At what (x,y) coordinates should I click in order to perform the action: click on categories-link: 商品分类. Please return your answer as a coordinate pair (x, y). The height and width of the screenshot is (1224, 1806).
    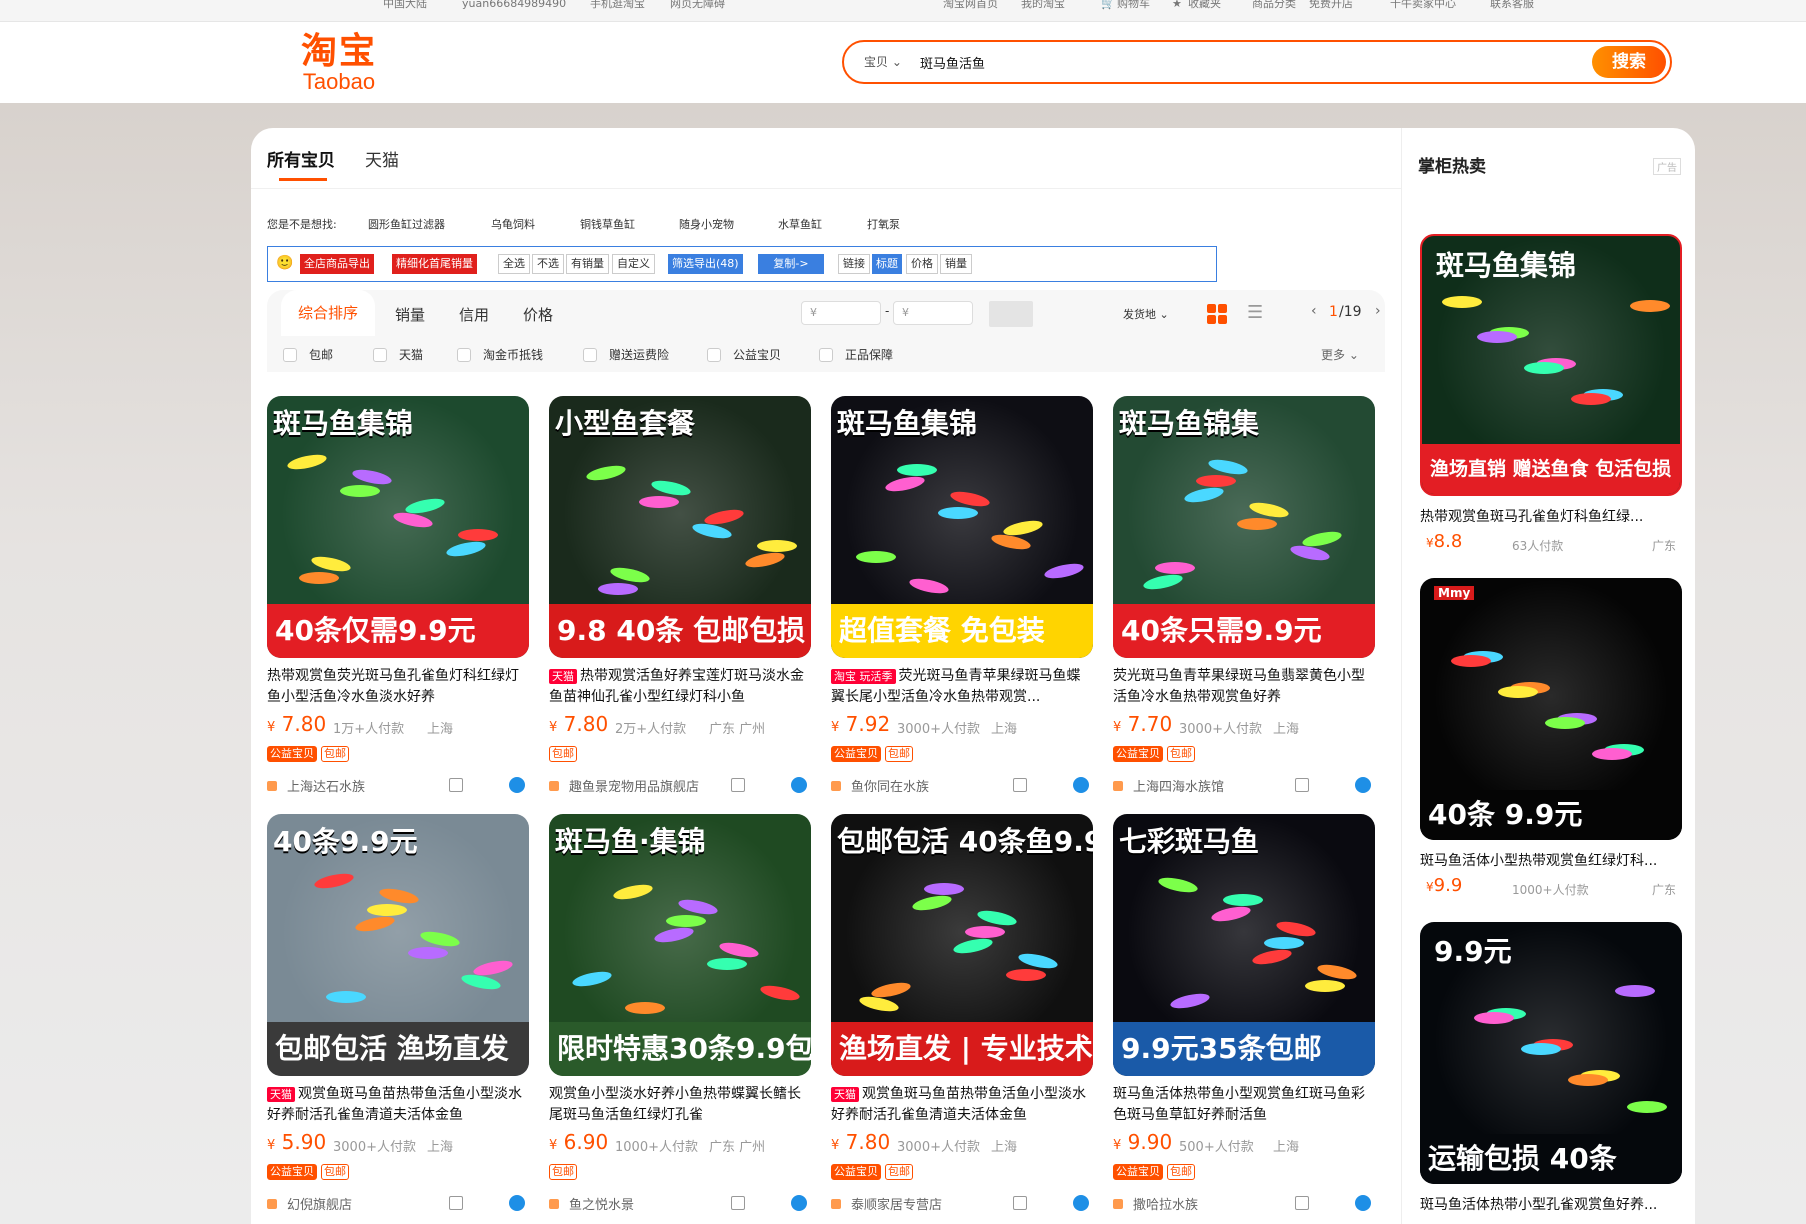
    Looking at the image, I should click on (1274, 5).